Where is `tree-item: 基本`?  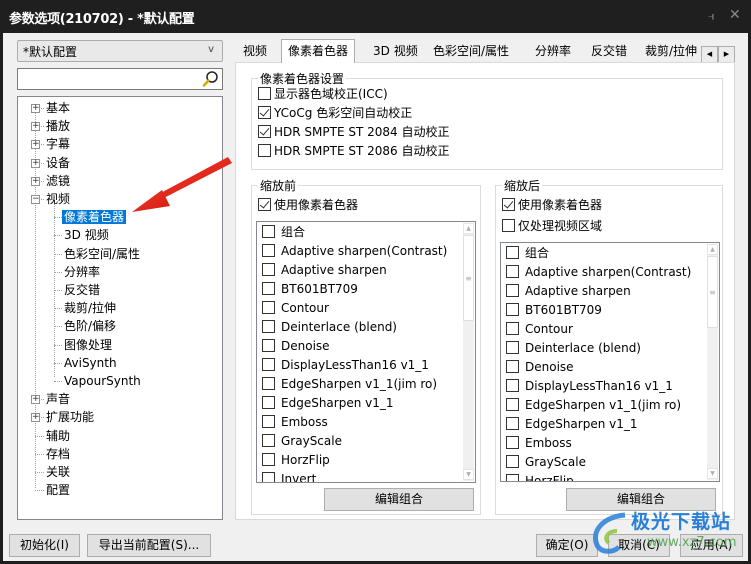 tree-item: 基本 is located at coordinates (58, 108).